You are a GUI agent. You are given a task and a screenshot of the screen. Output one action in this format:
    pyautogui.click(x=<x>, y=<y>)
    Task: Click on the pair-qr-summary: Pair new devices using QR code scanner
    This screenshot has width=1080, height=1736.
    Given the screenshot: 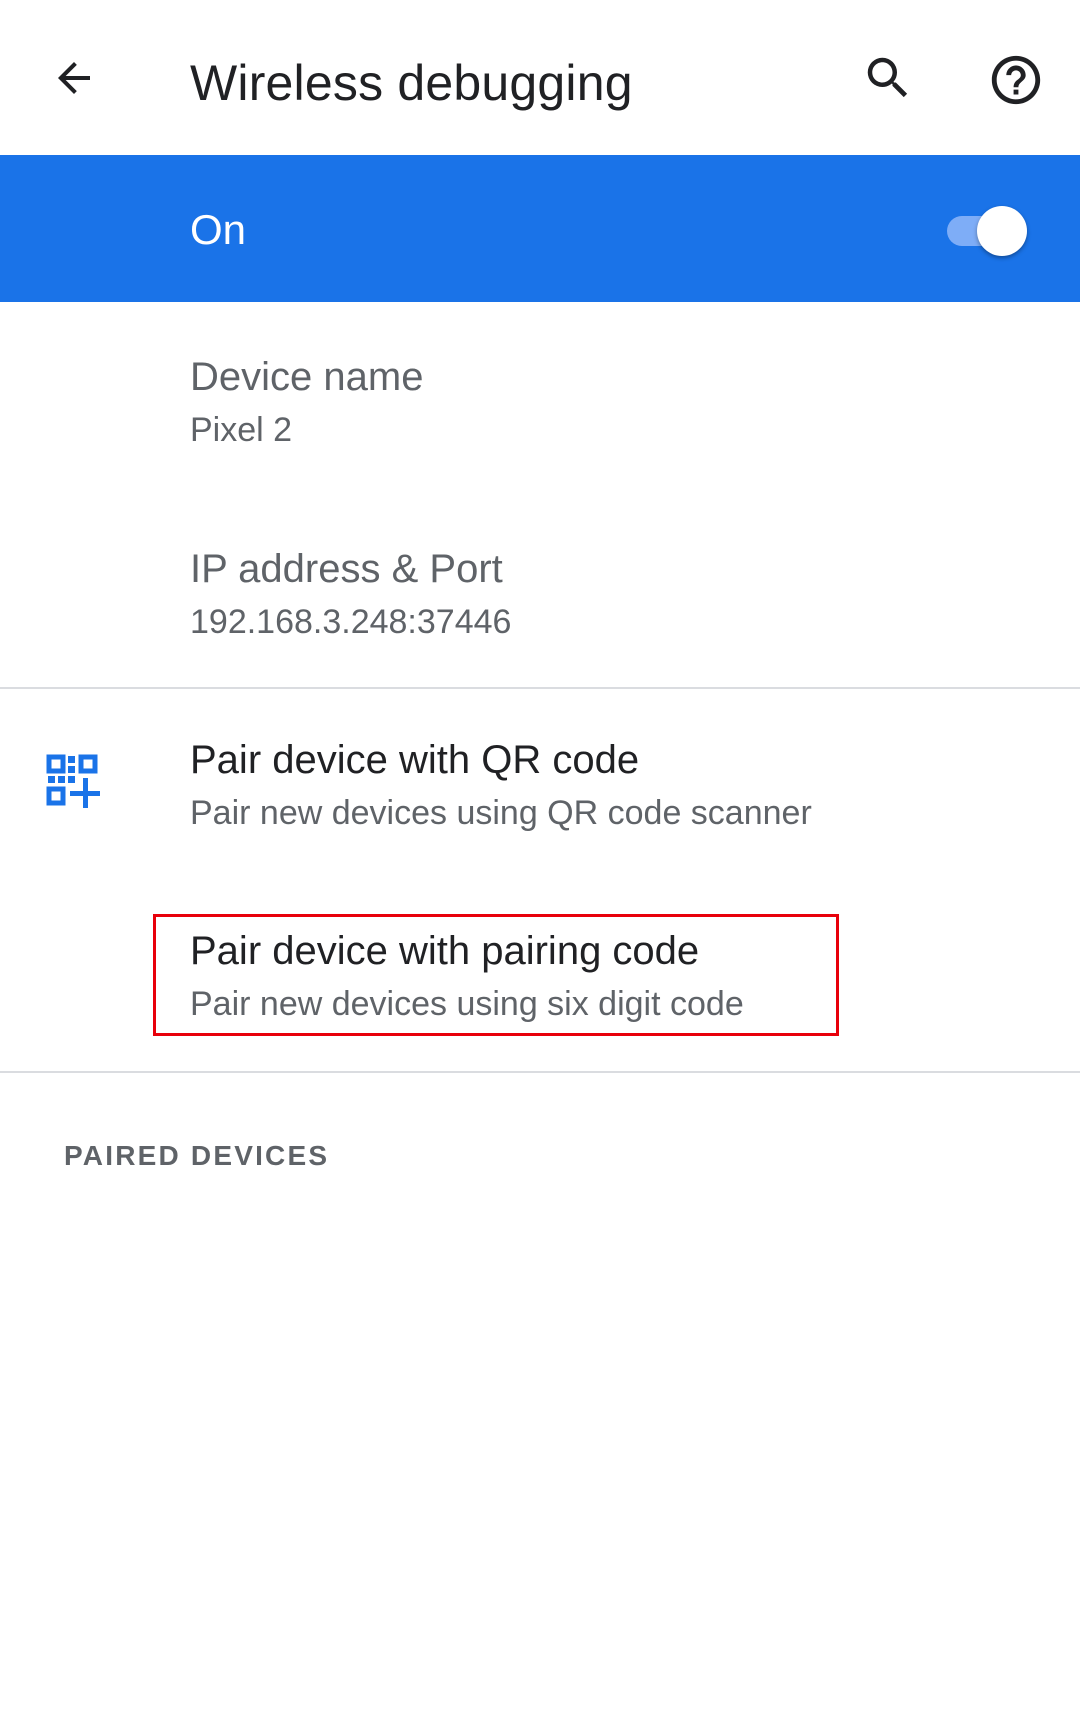 What is the action you would take?
    pyautogui.click(x=501, y=813)
    